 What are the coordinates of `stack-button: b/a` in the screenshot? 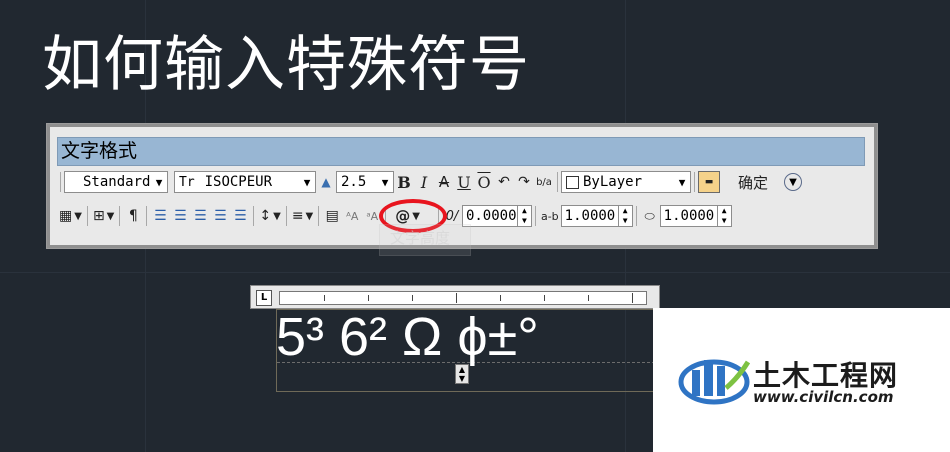 It's located at (544, 182).